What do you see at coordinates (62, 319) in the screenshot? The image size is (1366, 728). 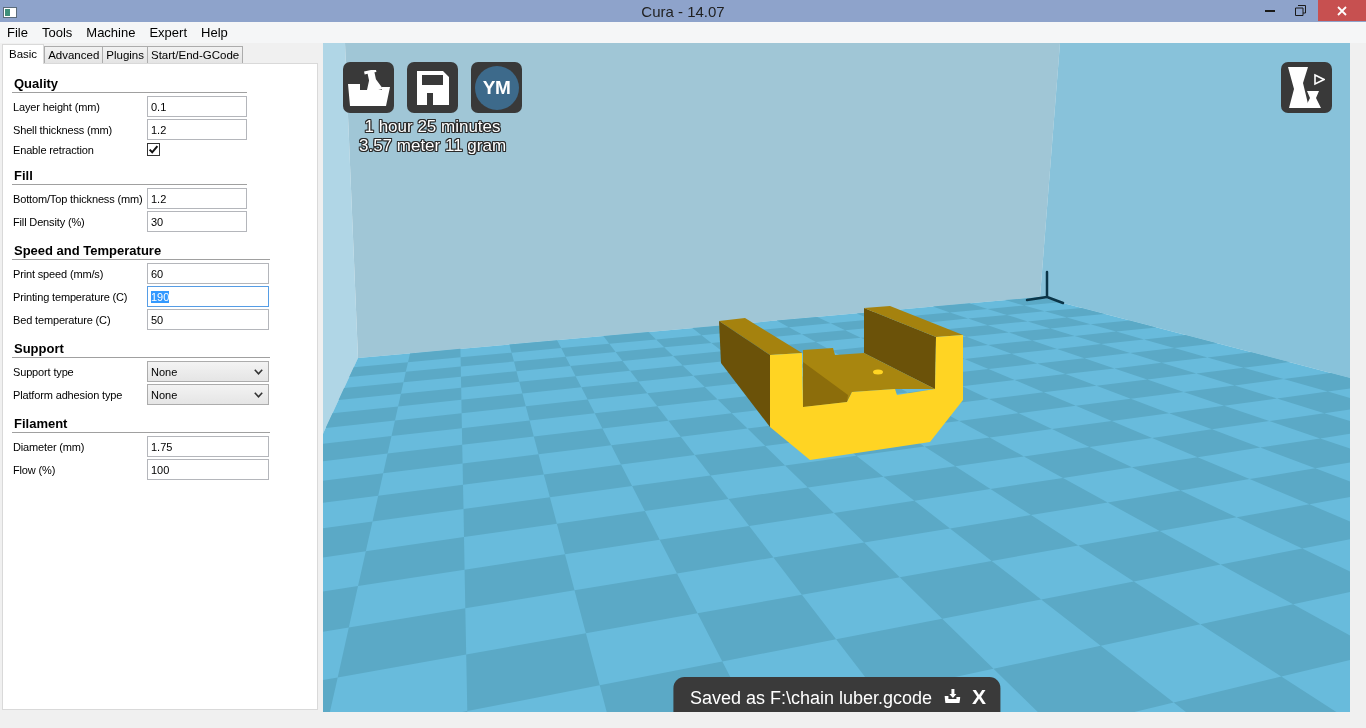 I see `field-label: Bed temperature (C)` at bounding box center [62, 319].